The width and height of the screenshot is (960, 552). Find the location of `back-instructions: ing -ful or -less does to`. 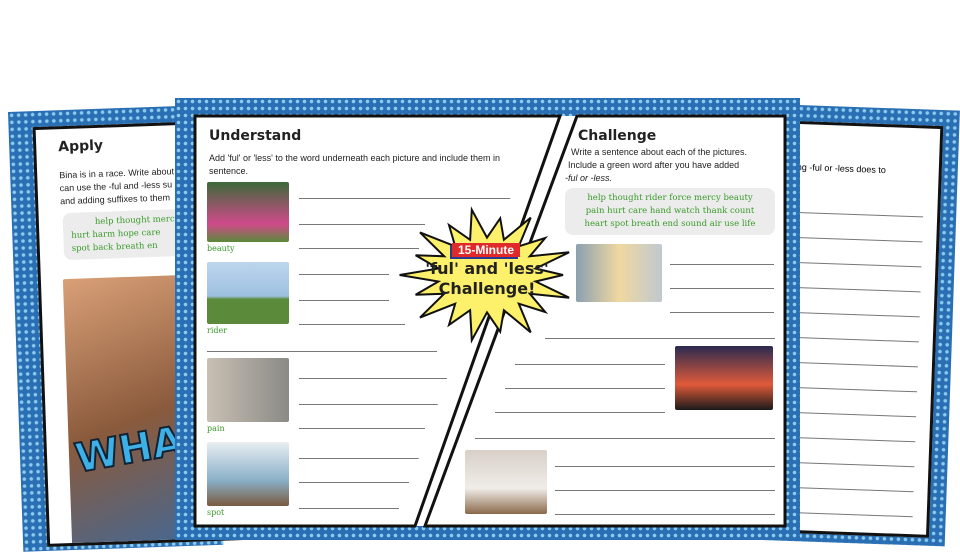

back-instructions: ing -ful or -less does to is located at coordinates (840, 168).